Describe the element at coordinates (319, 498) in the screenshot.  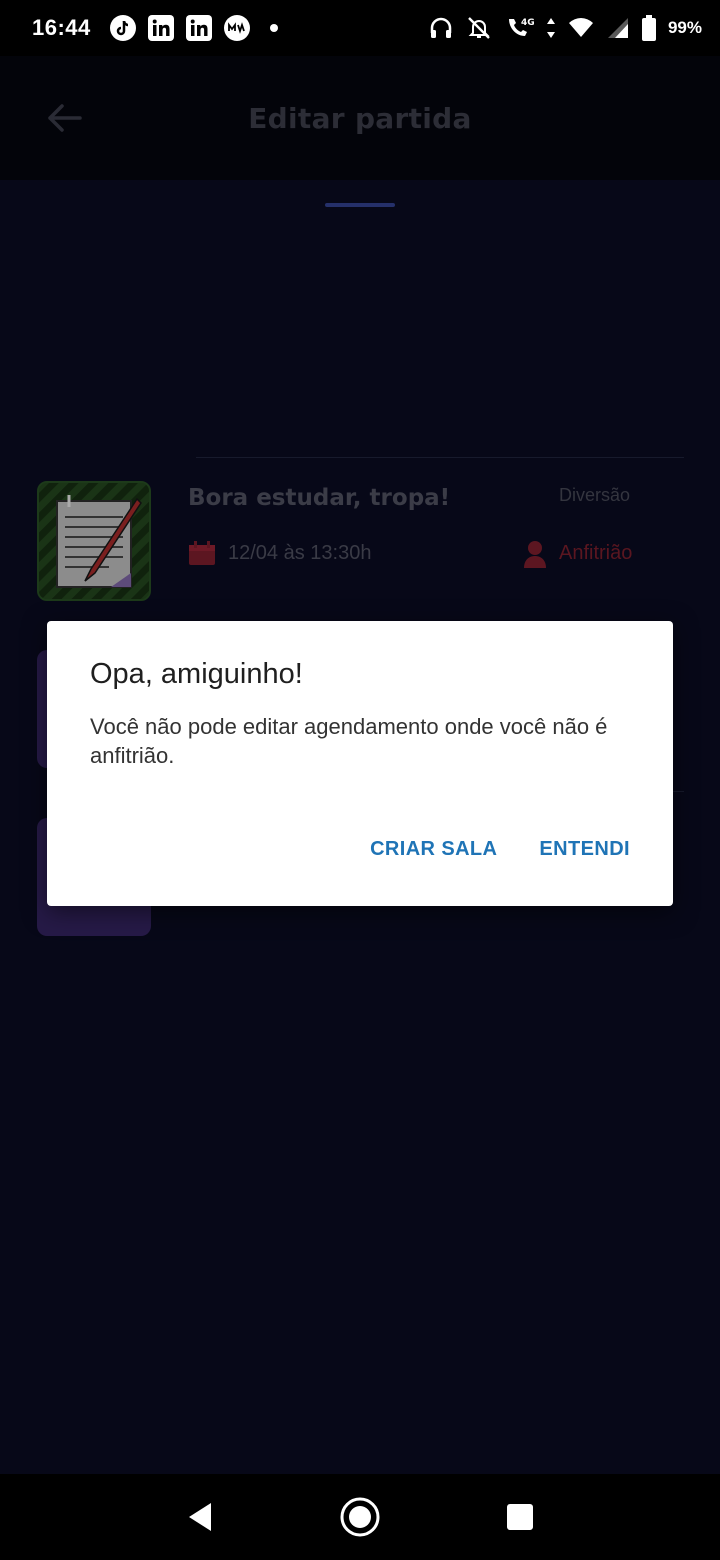
I see `match-title: Bora estudar, tropa!` at that location.